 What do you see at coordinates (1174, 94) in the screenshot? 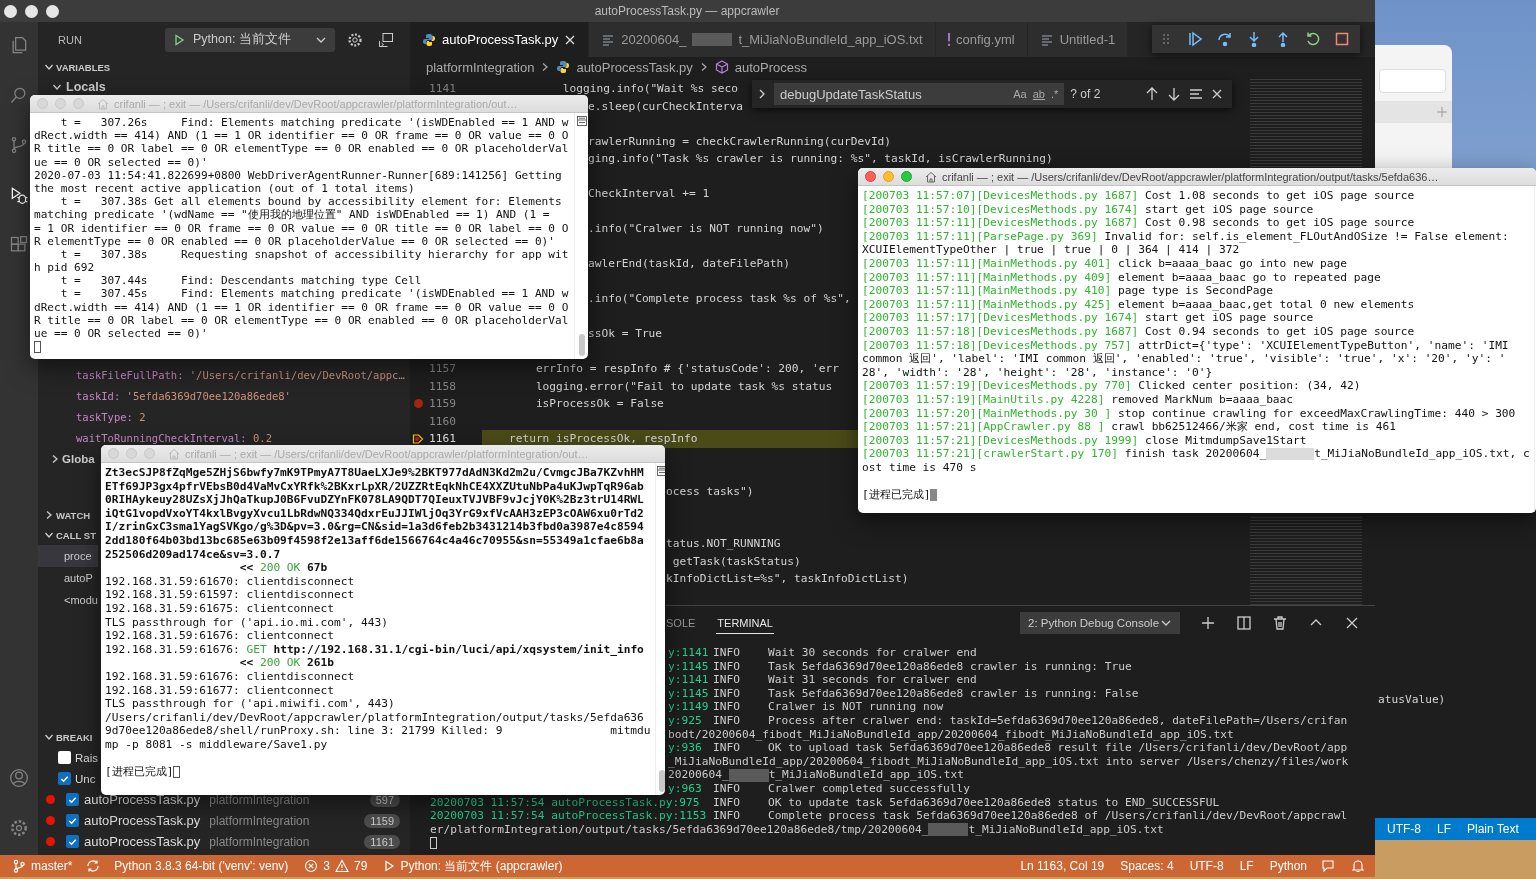
I see `arrow-down-icon` at bounding box center [1174, 94].